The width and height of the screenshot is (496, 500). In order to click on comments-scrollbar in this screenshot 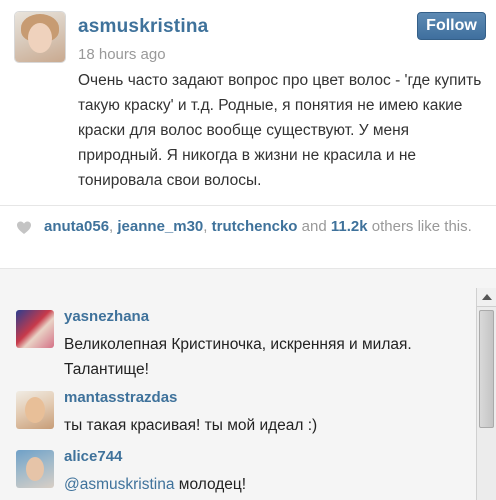, I will do `click(486, 394)`.